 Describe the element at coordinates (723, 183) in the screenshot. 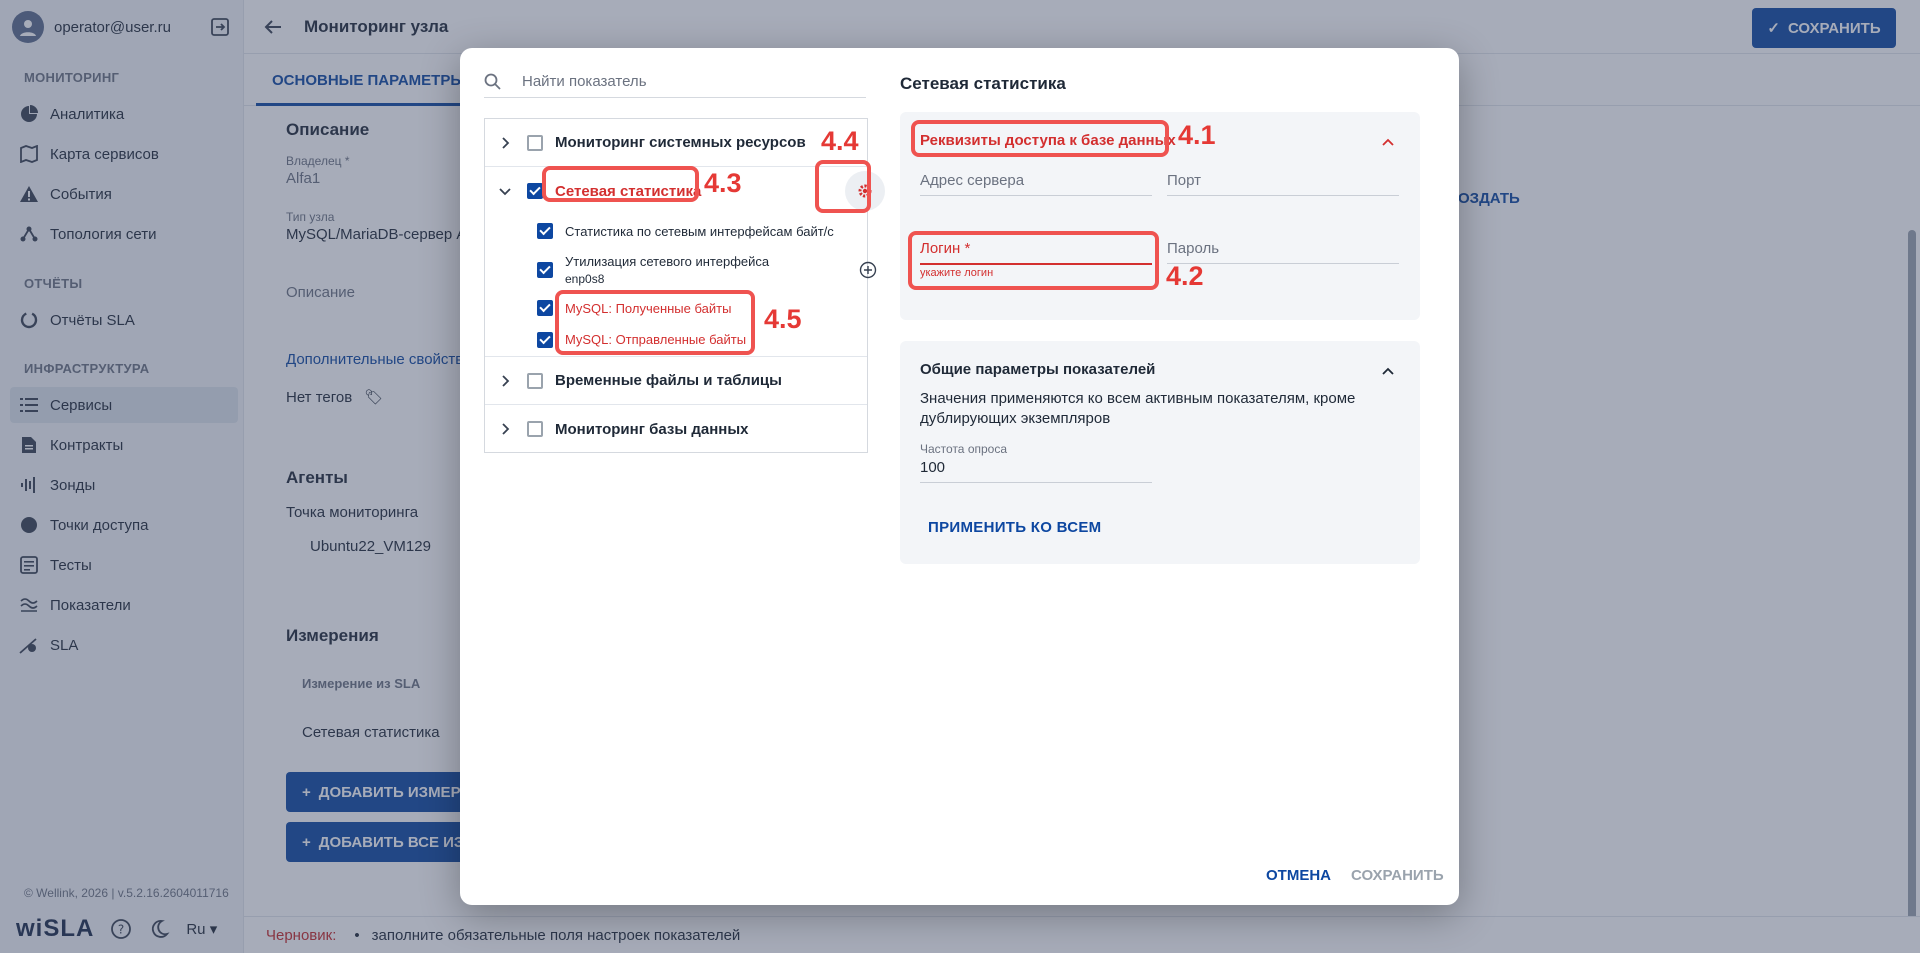

I see `annotation-4-3: 4.3` at that location.